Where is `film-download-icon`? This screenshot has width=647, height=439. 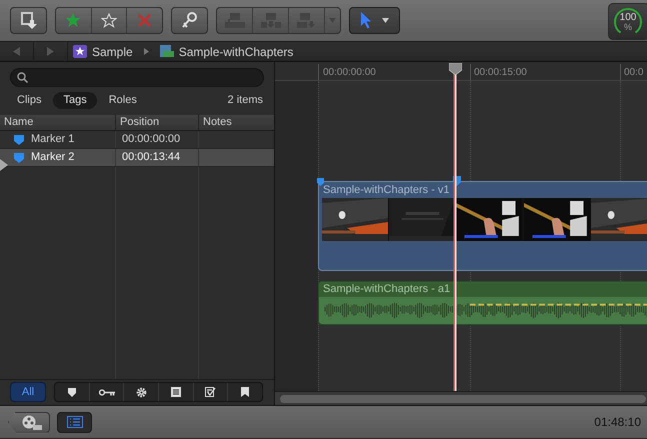 film-download-icon is located at coordinates (29, 20).